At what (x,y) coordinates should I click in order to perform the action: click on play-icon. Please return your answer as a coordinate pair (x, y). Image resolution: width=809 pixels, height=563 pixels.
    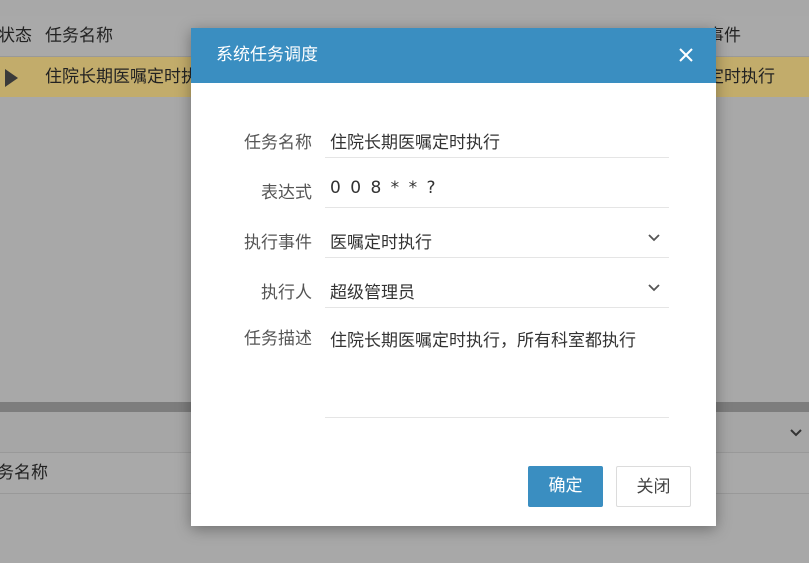
    Looking at the image, I should click on (11, 78).